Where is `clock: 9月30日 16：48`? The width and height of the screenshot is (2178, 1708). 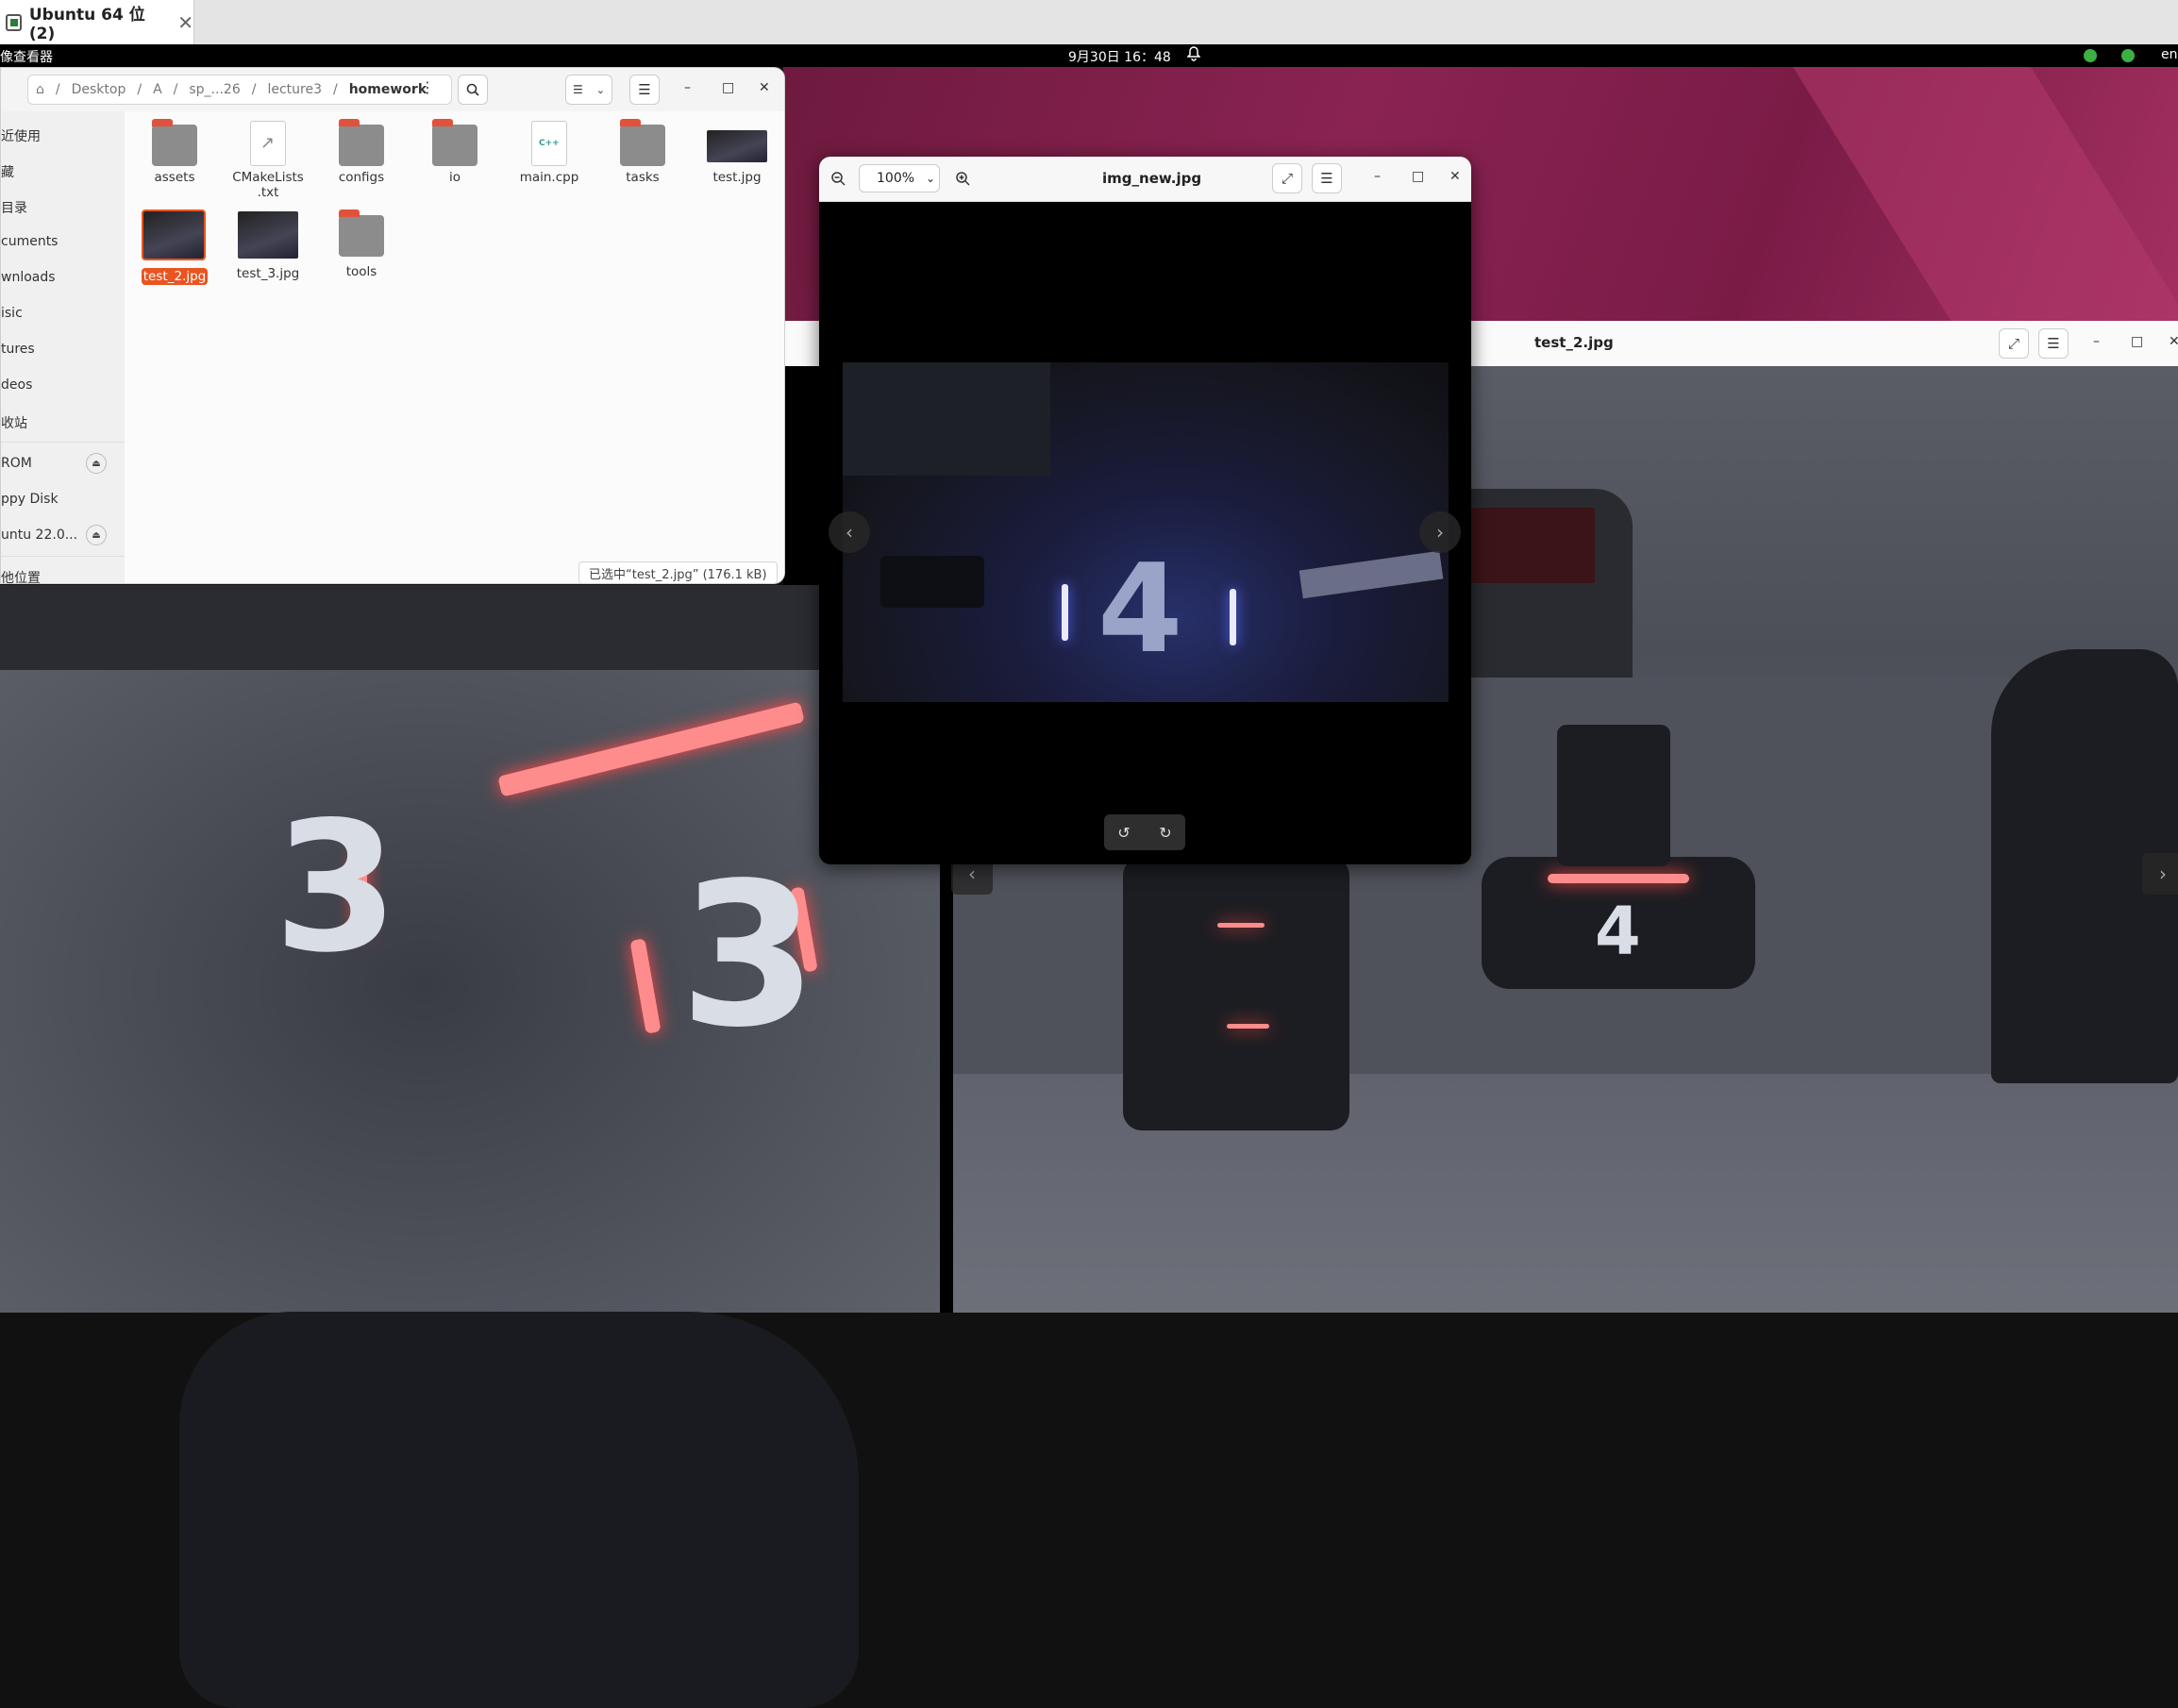
clock: 9月30日 16：48 is located at coordinates (1119, 56).